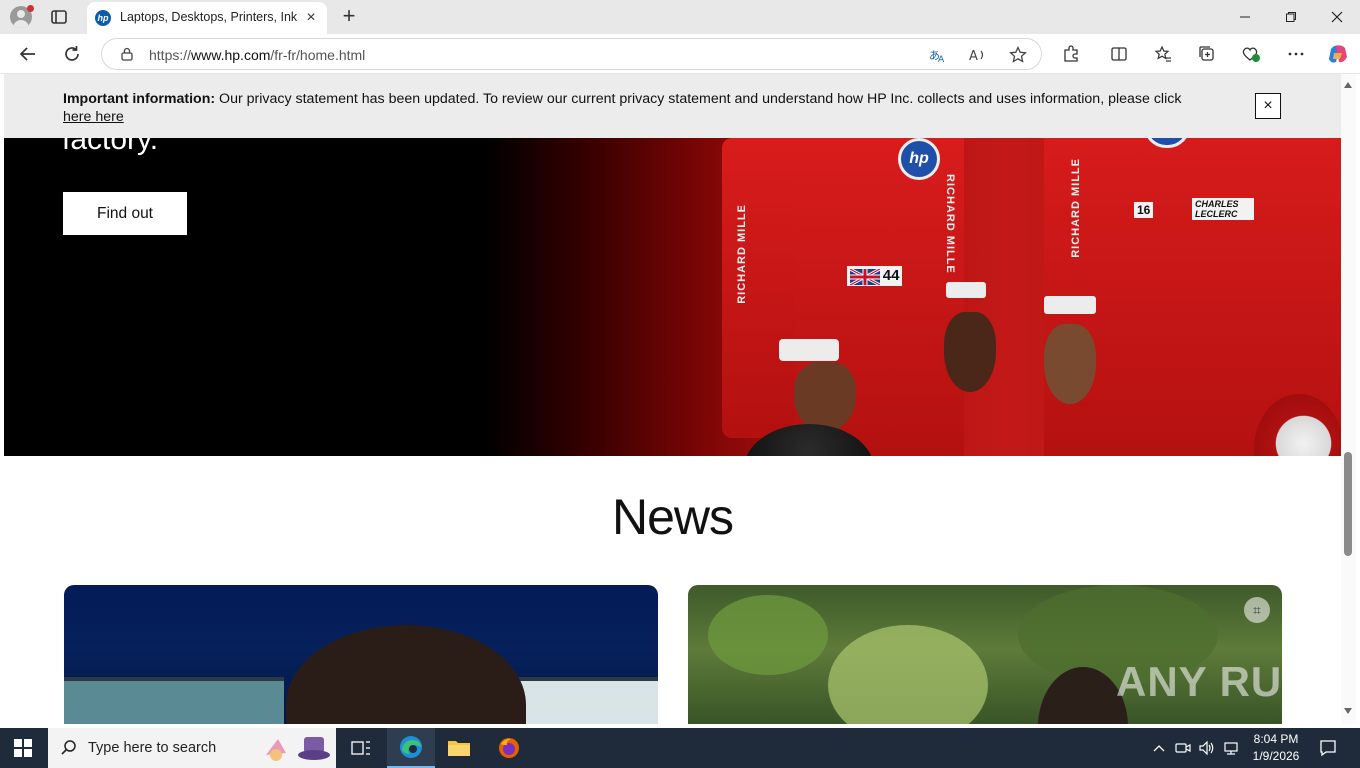 This screenshot has width=1360, height=768. Describe the element at coordinates (970, 352) in the screenshot. I see `driver-mid-hand` at that location.